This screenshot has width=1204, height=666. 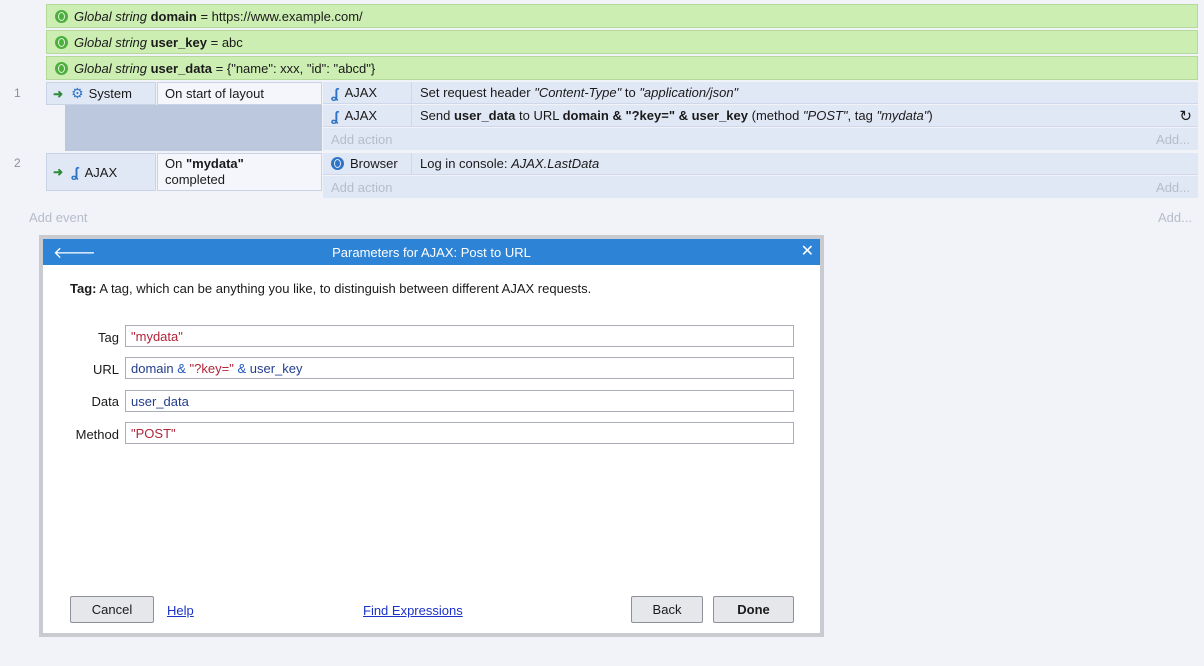 I want to click on action-3-object: Browser, so click(x=367, y=164).